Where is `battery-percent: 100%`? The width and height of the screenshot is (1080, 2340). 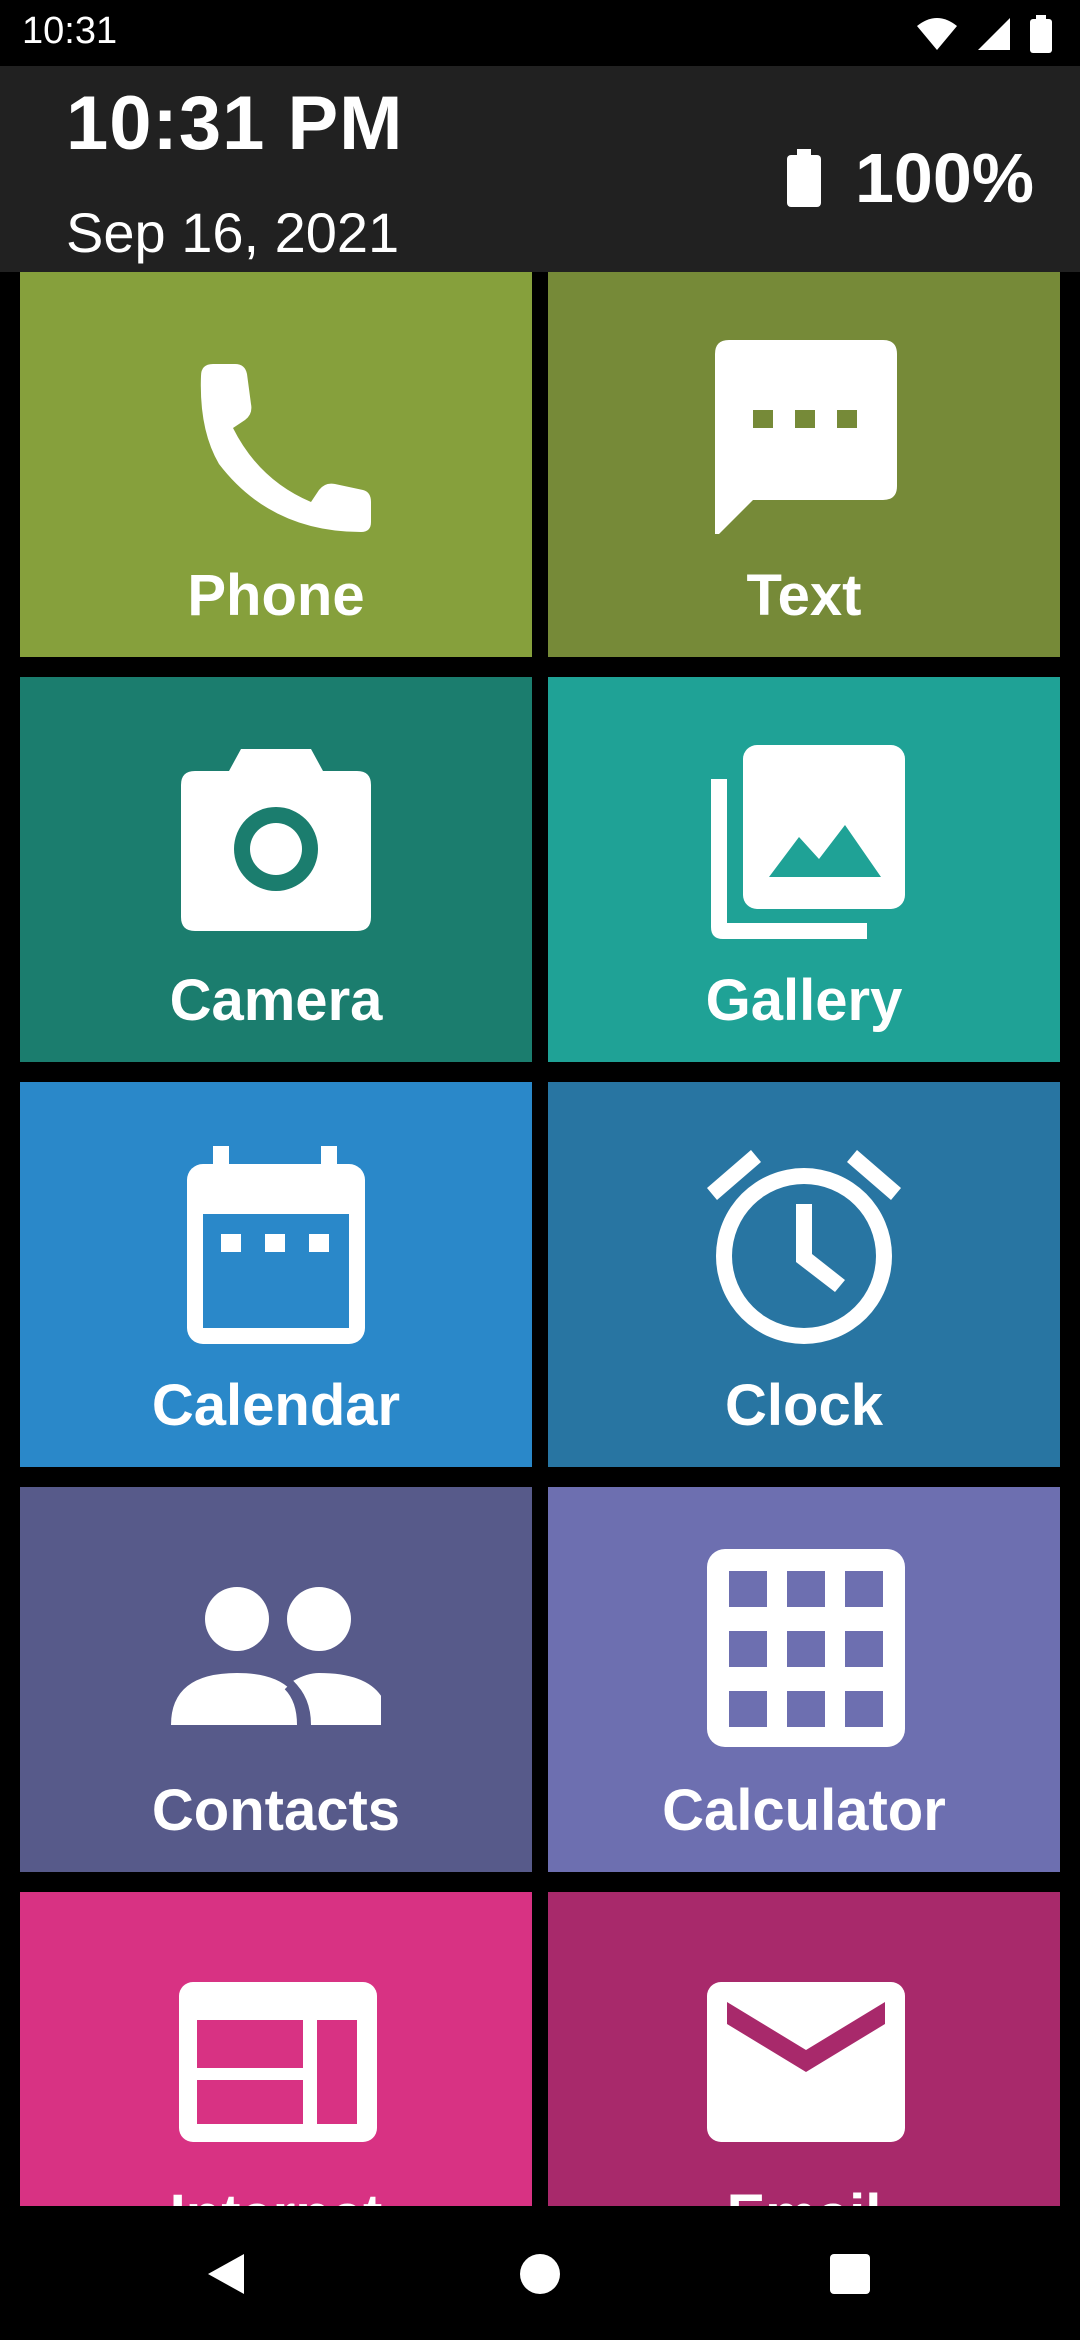 battery-percent: 100% is located at coordinates (944, 178).